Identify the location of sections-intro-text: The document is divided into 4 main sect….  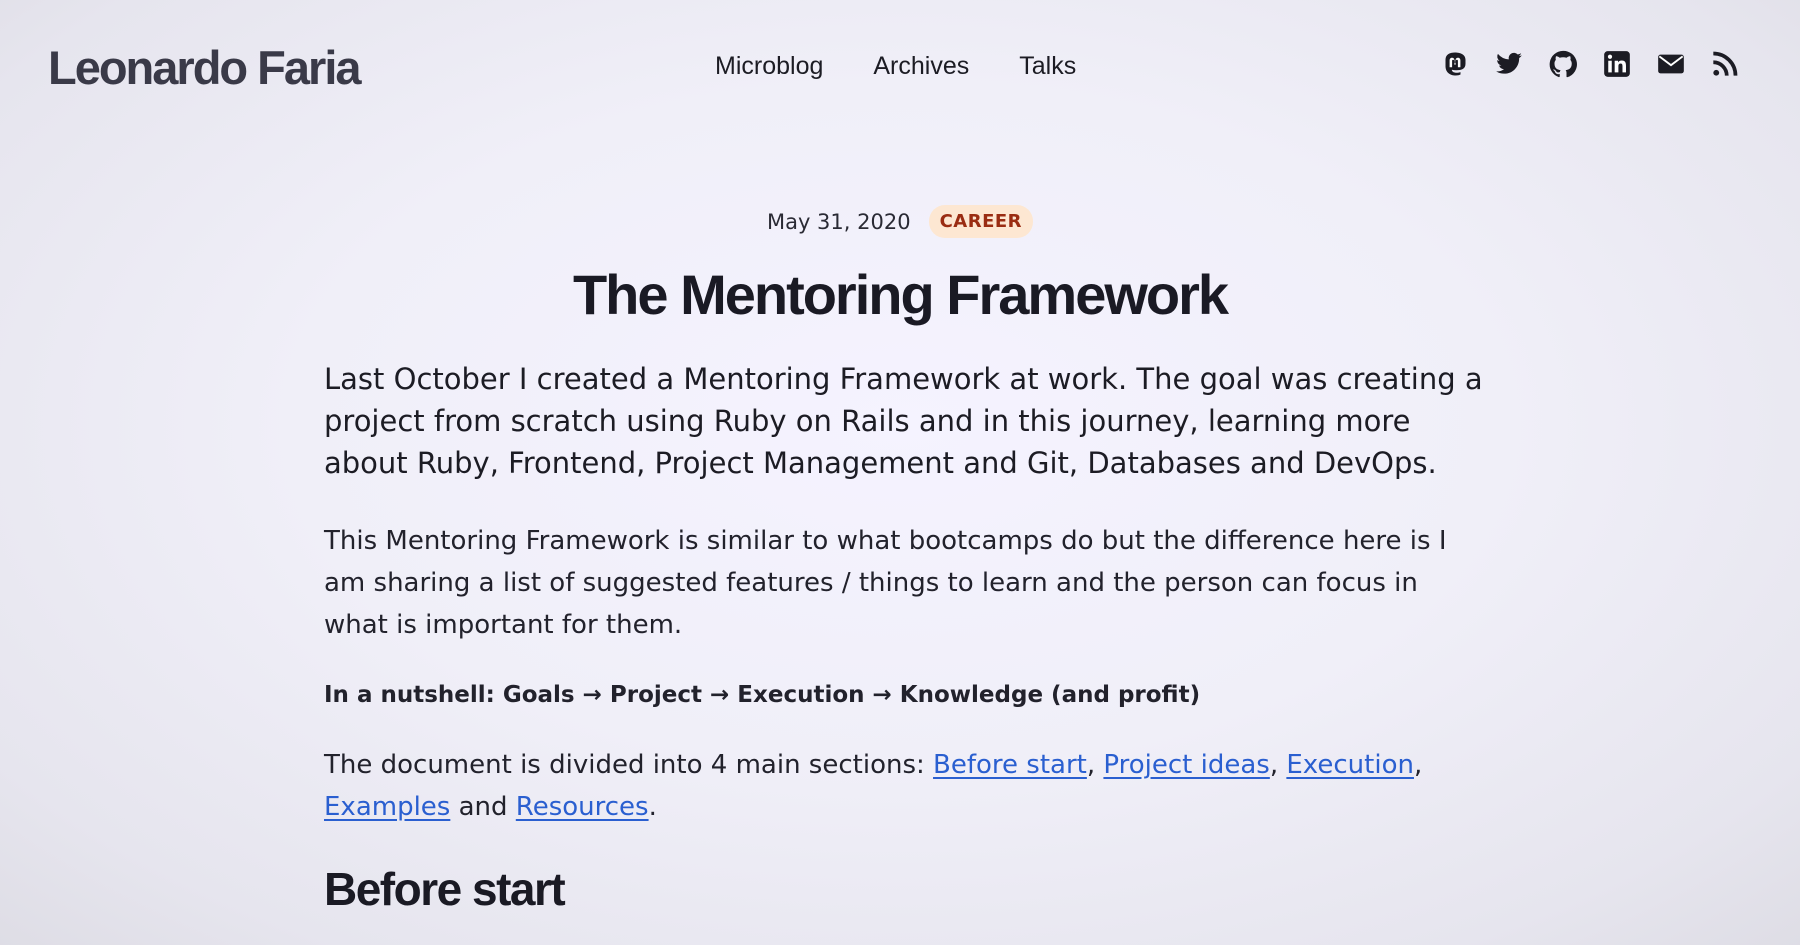
(624, 765).